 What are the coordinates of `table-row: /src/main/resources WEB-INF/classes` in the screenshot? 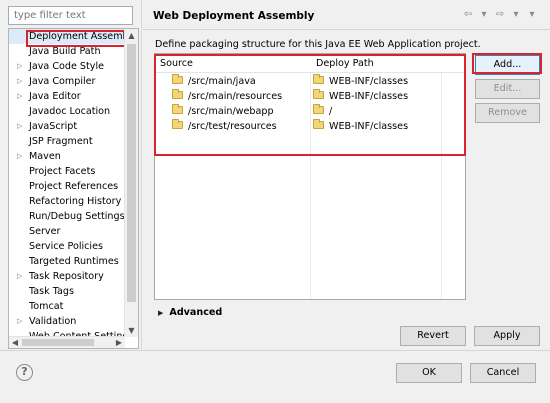 It's located at (310, 96).